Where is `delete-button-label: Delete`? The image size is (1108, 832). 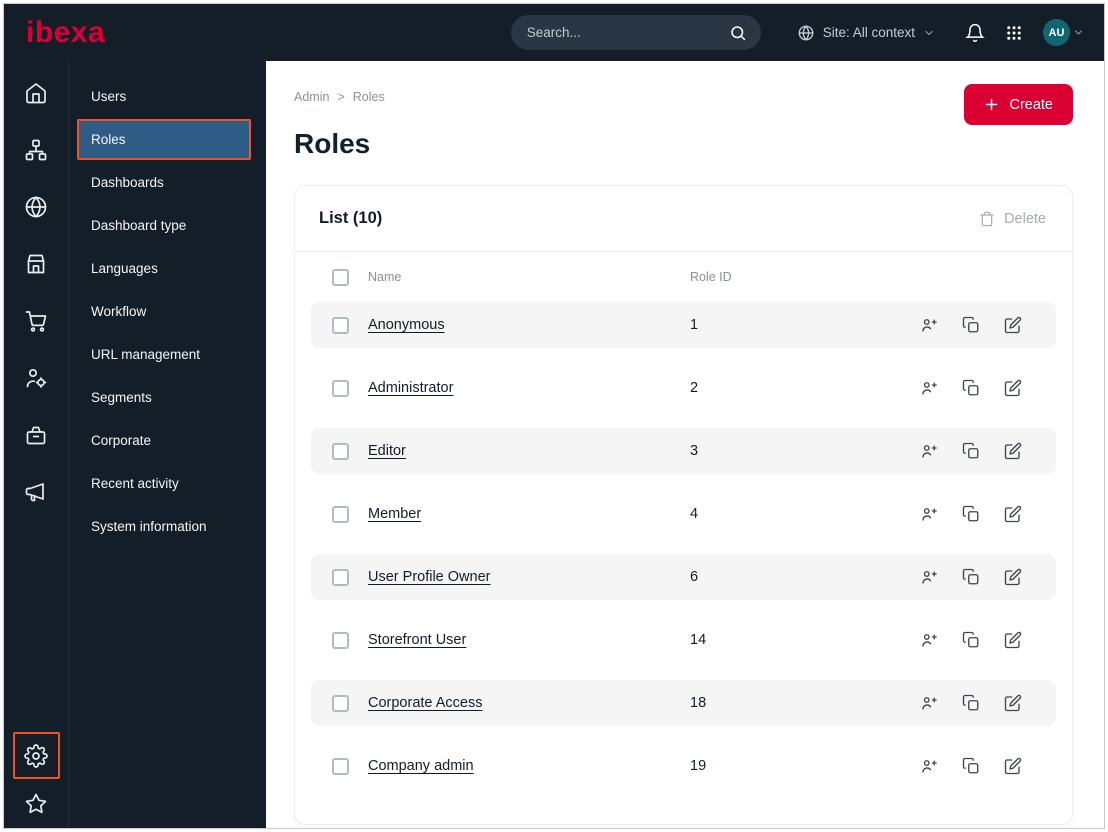
delete-button-label: Delete is located at coordinates (1025, 218).